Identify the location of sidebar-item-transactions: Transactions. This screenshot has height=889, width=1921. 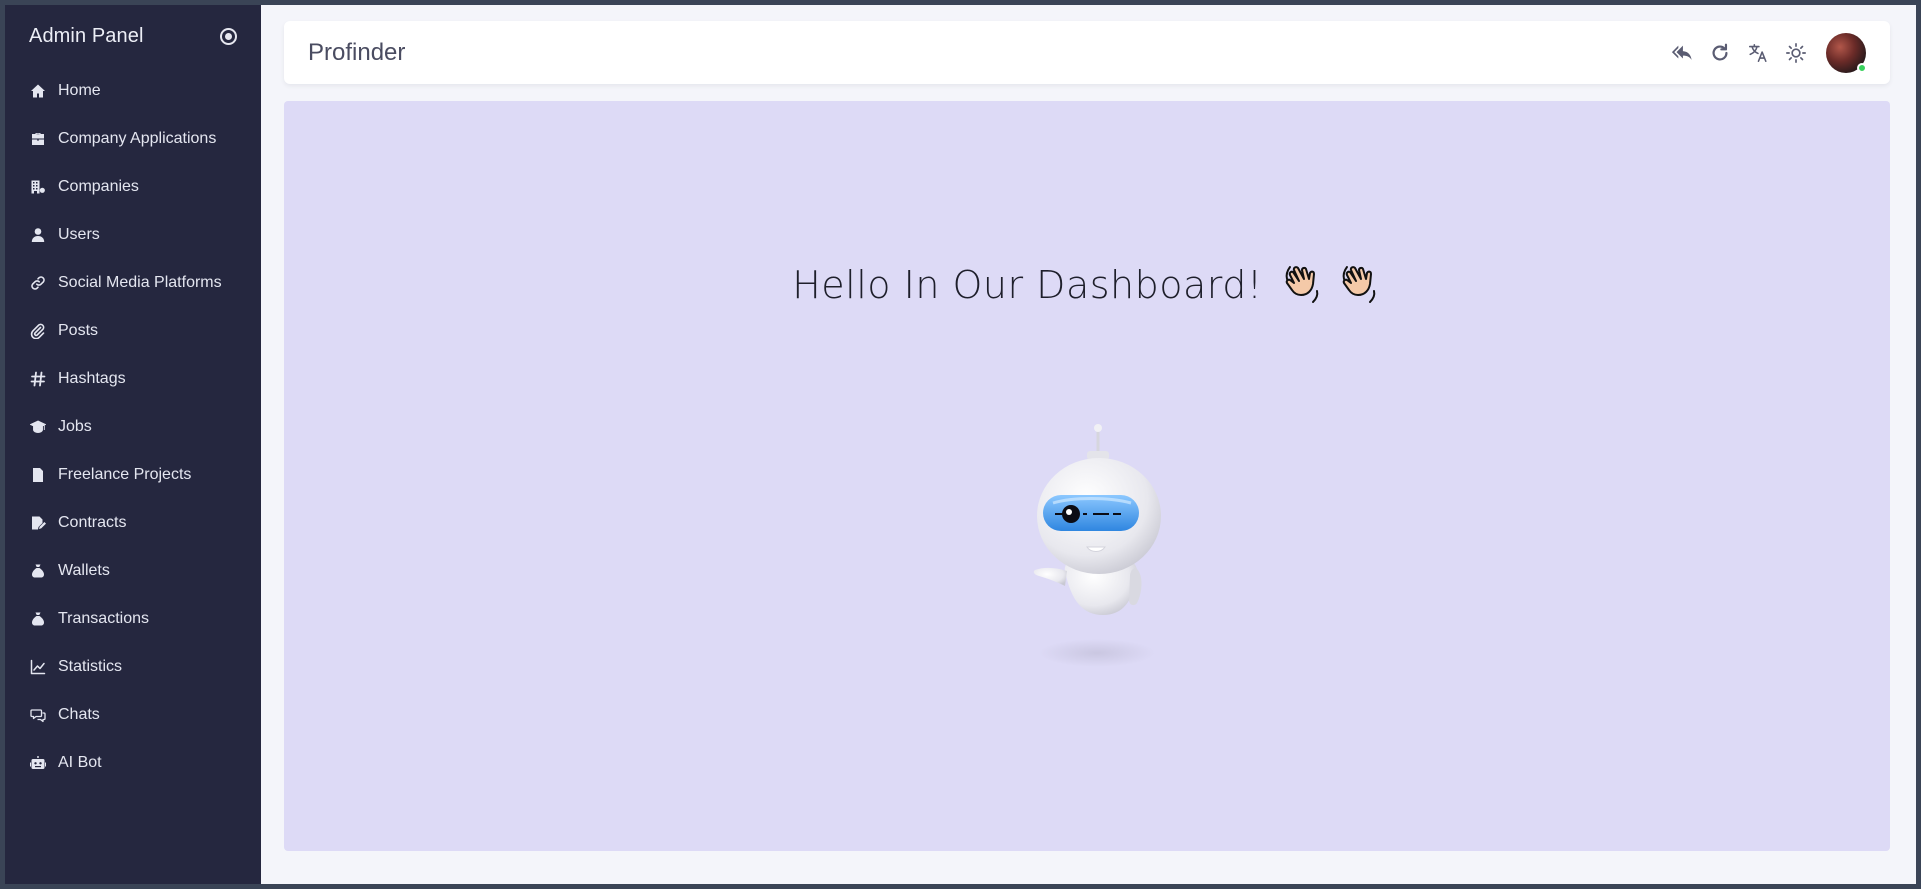
(133, 619).